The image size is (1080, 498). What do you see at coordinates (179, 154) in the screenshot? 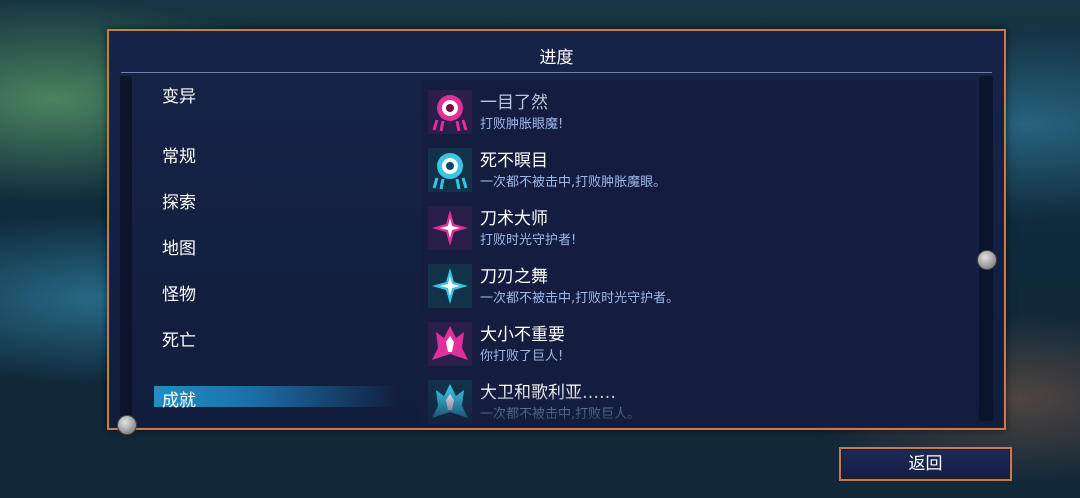
I see `category-general: 常规` at bounding box center [179, 154].